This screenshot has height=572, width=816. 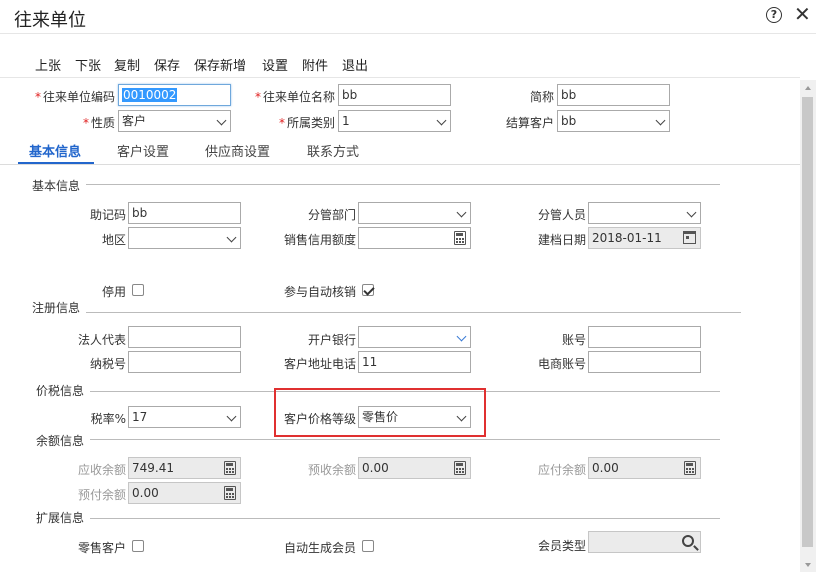 I want to click on section-balance: 余额信息, so click(x=60, y=441).